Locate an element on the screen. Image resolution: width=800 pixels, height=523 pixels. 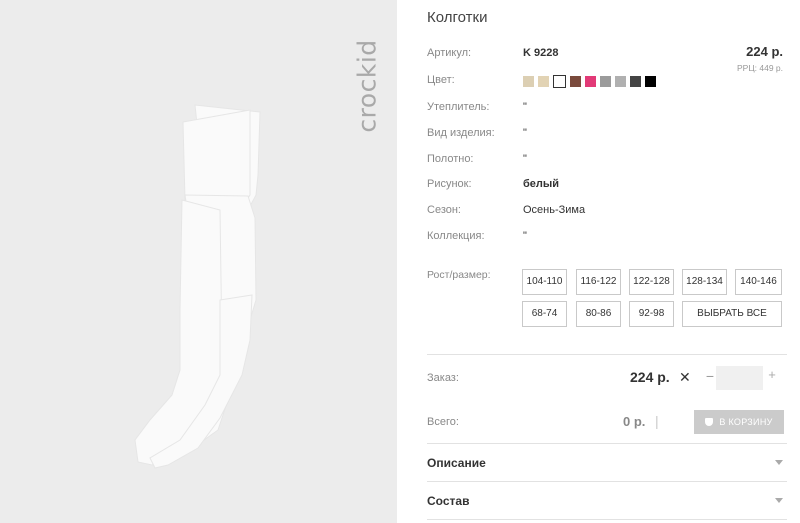
multiply-icon: ✕ is located at coordinates (685, 377).